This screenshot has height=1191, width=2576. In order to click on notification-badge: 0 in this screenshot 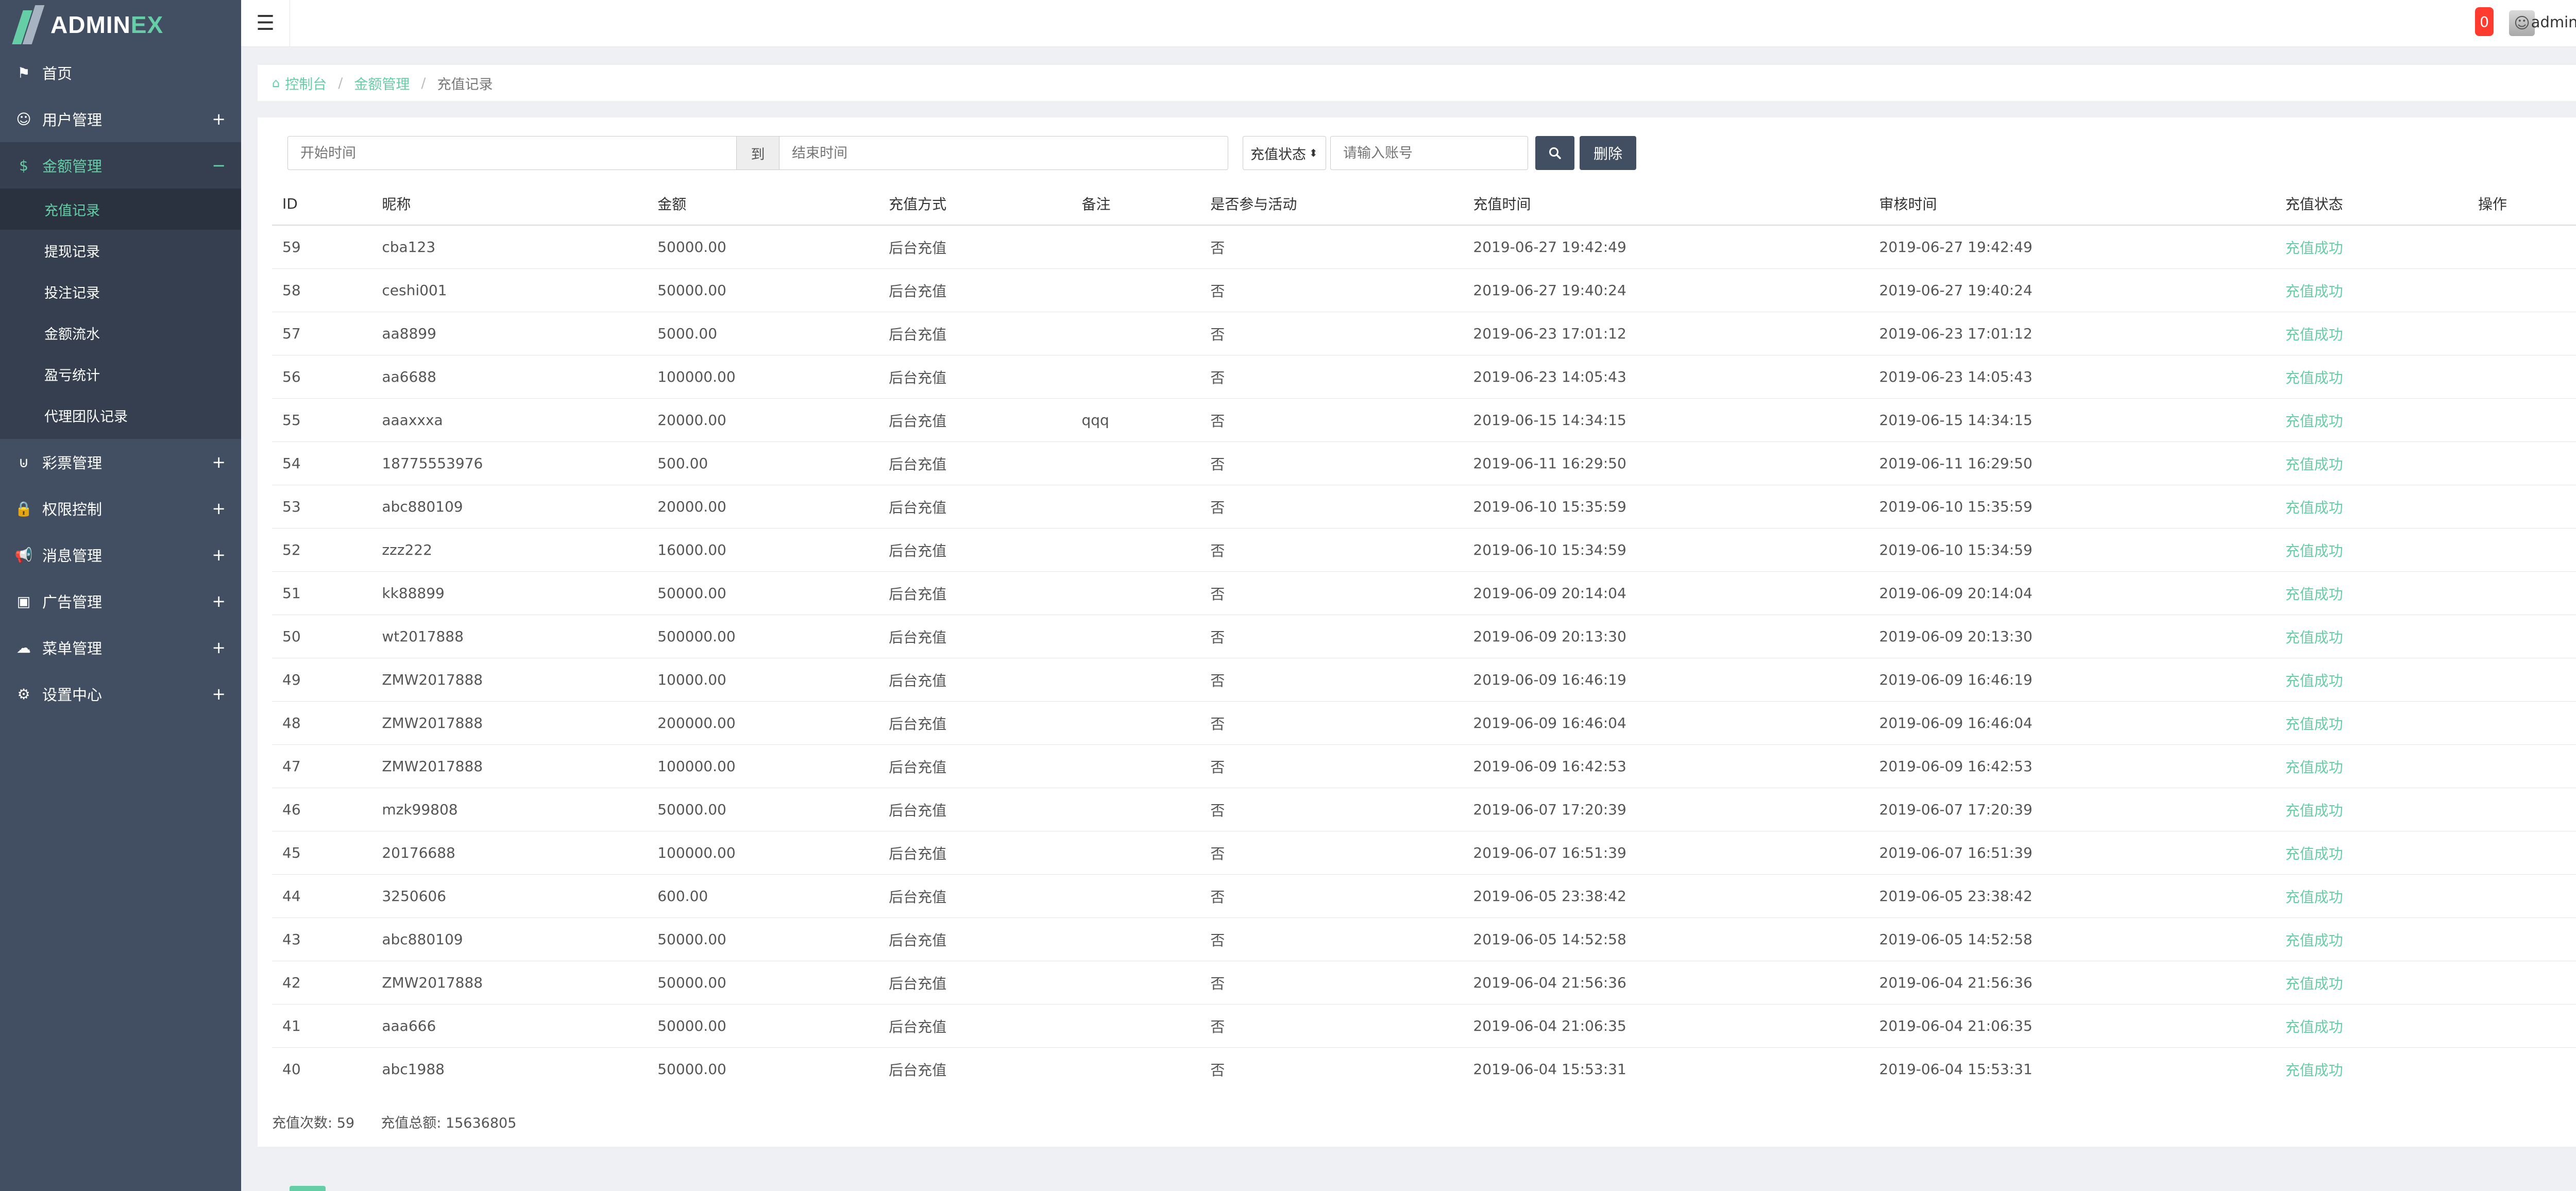, I will do `click(2484, 22)`.